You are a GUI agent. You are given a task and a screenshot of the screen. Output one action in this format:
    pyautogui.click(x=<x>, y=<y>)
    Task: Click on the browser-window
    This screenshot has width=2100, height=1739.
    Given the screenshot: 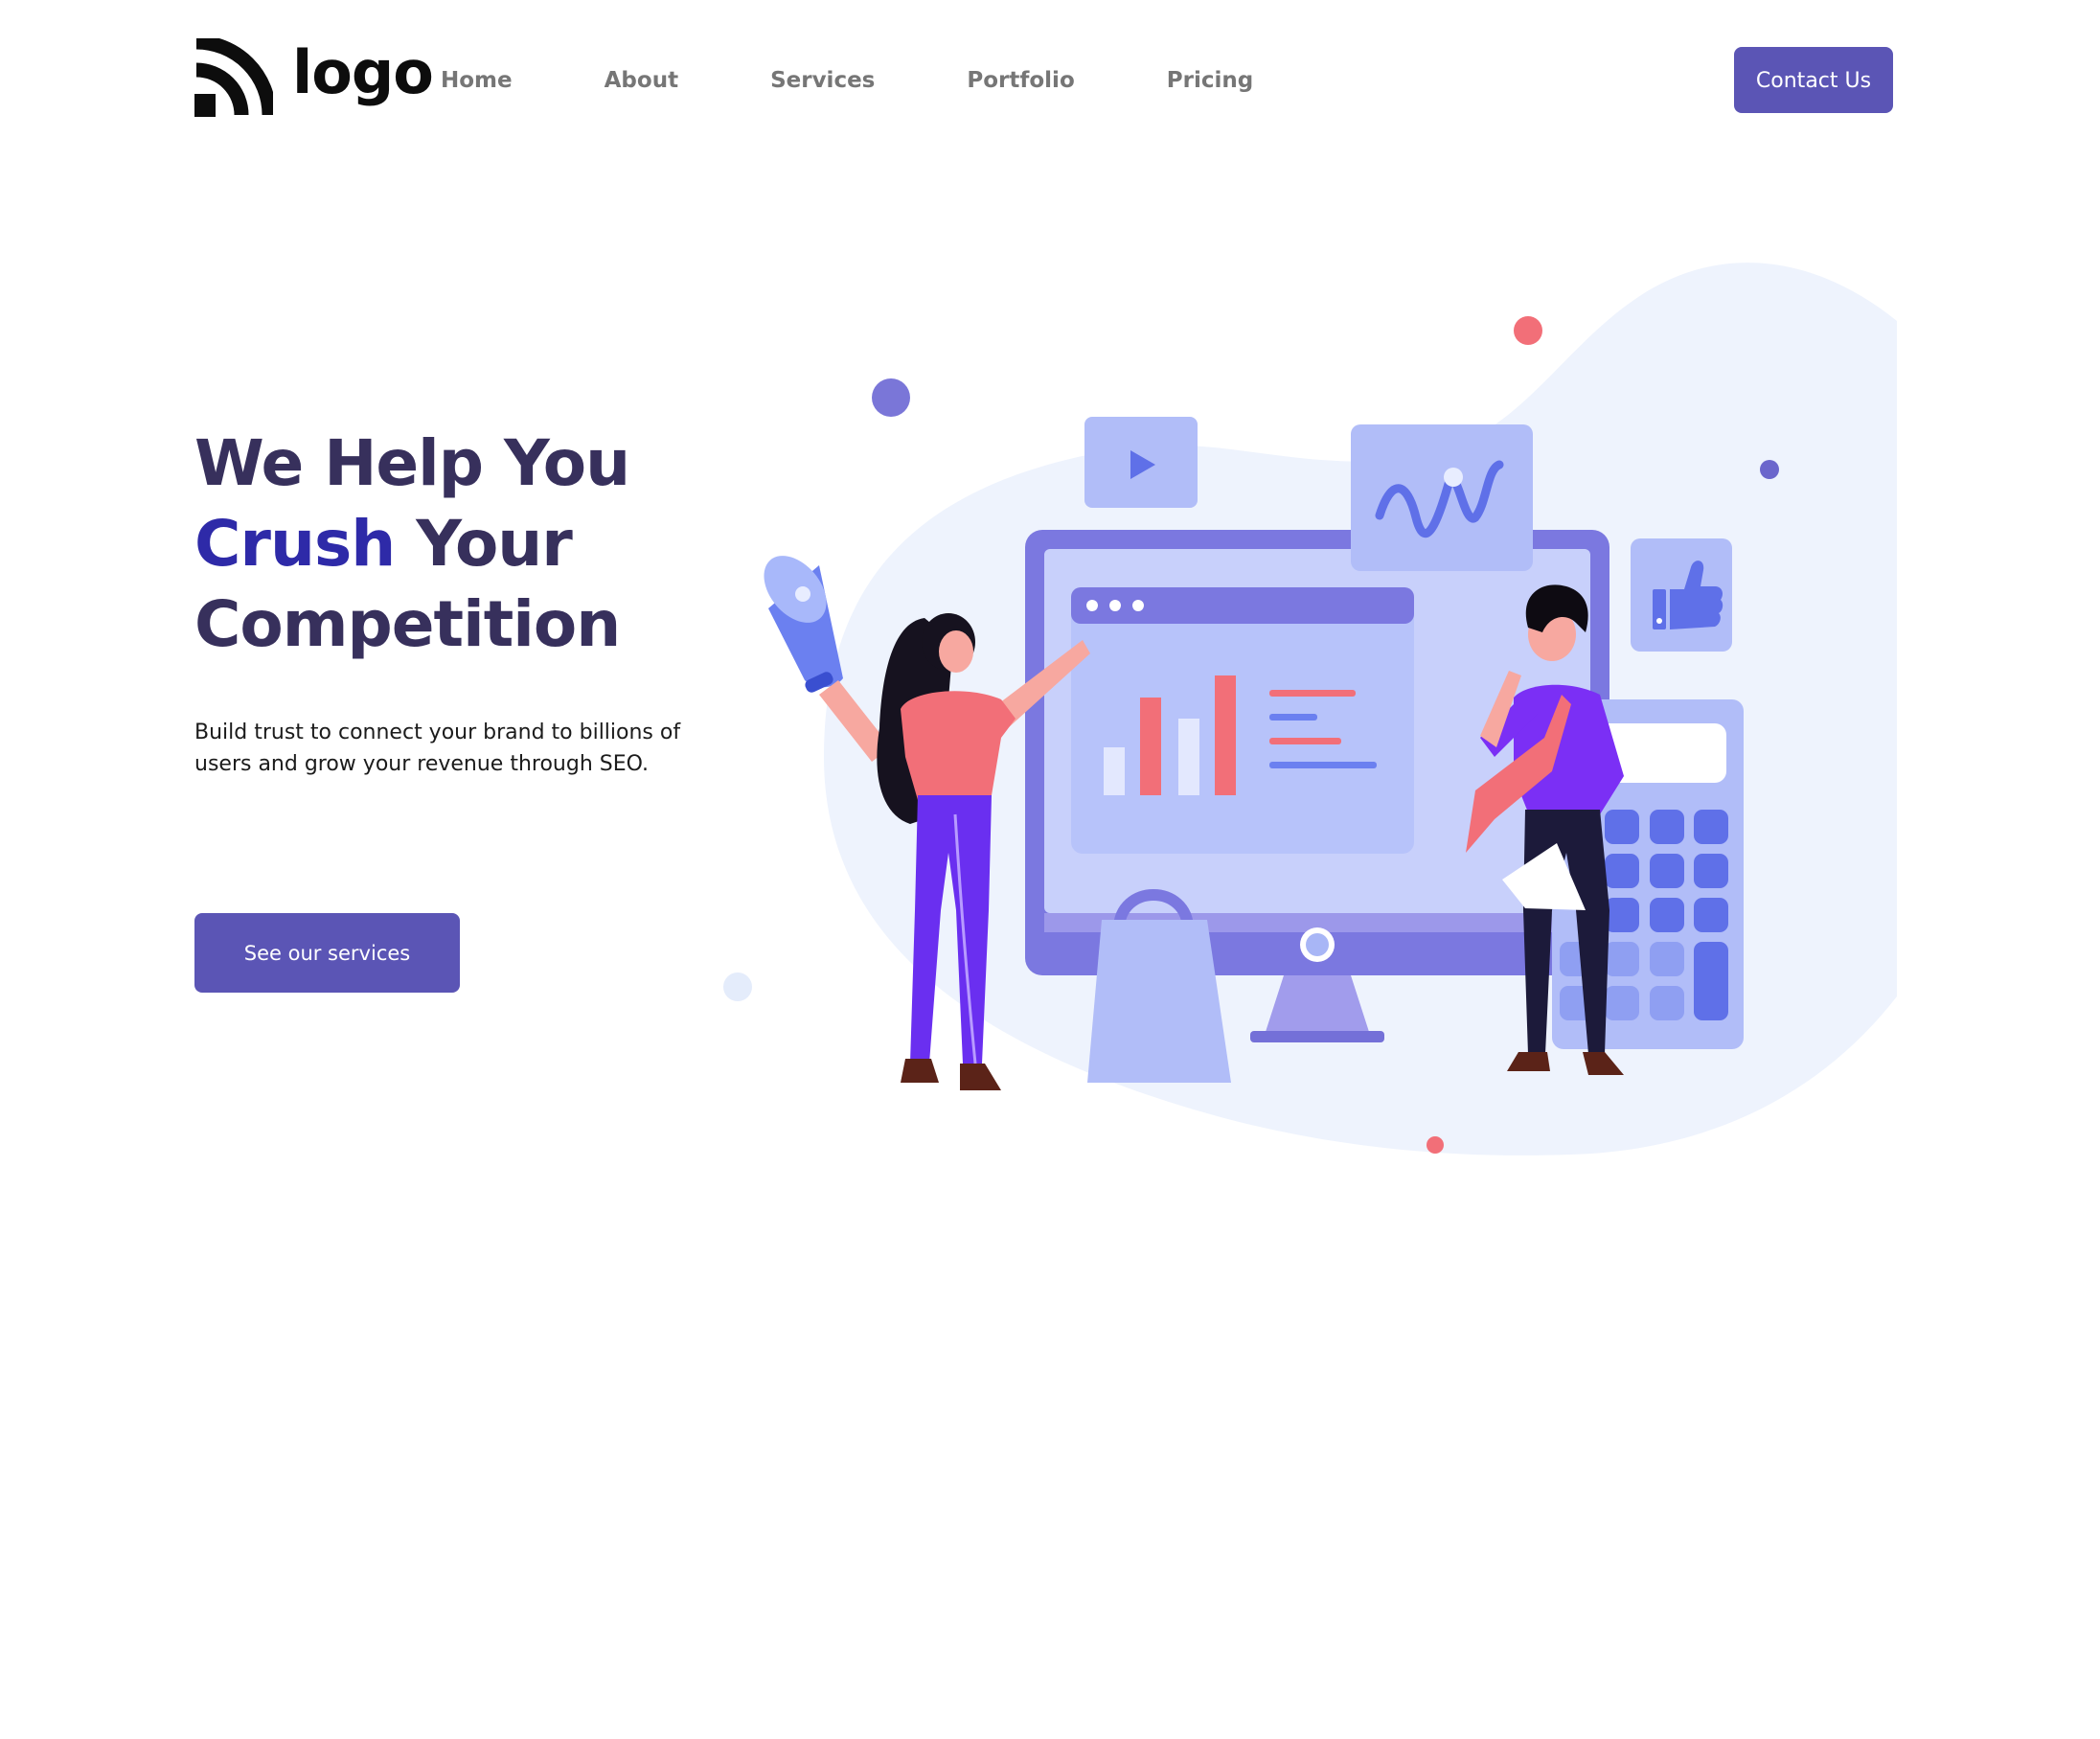 What is the action you would take?
    pyautogui.click(x=1242, y=720)
    